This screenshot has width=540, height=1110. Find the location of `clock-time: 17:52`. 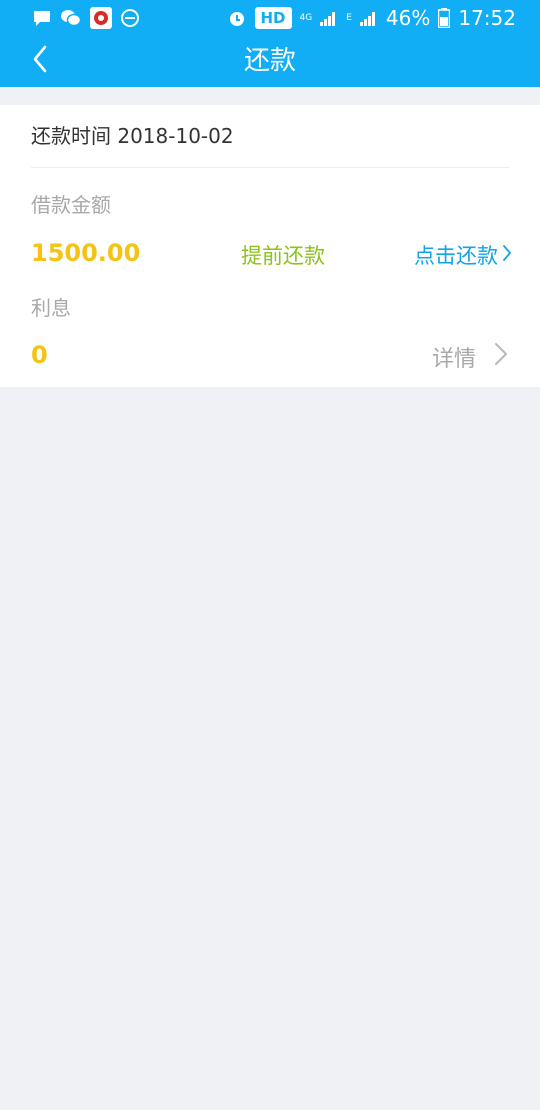

clock-time: 17:52 is located at coordinates (487, 18).